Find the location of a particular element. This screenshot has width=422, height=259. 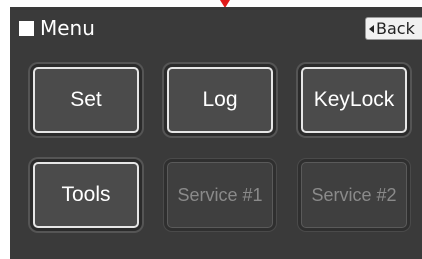

log-button-label: Log is located at coordinates (220, 99).